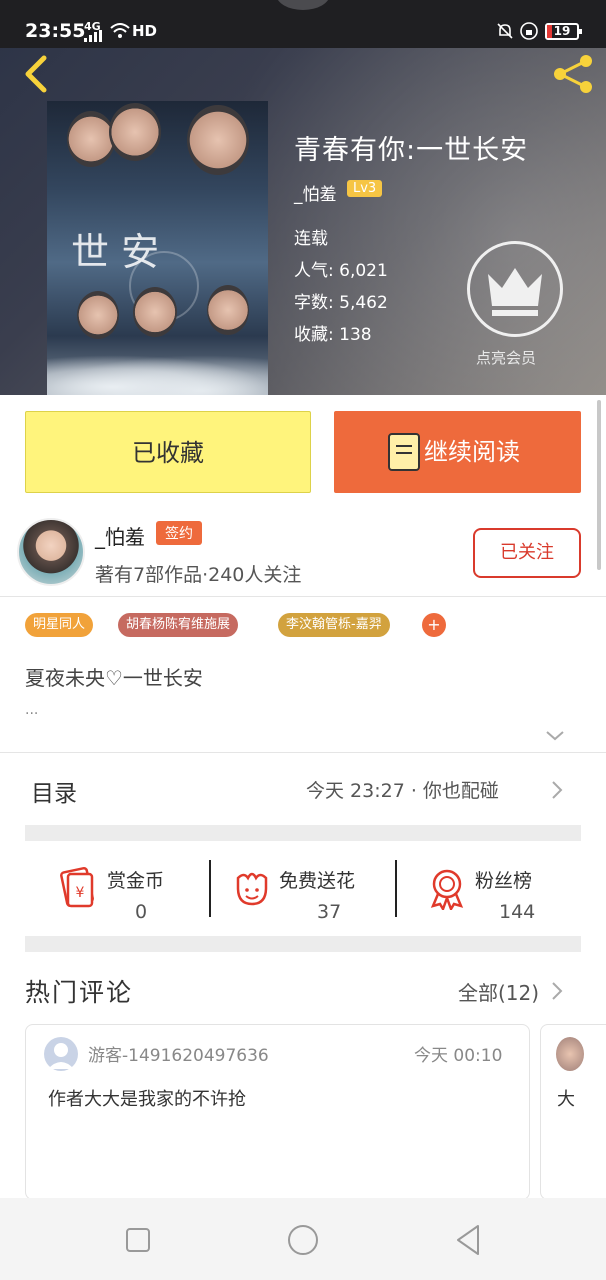 The width and height of the screenshot is (606, 1280). I want to click on stat-flowers: 免费送花 37, so click(317, 894).